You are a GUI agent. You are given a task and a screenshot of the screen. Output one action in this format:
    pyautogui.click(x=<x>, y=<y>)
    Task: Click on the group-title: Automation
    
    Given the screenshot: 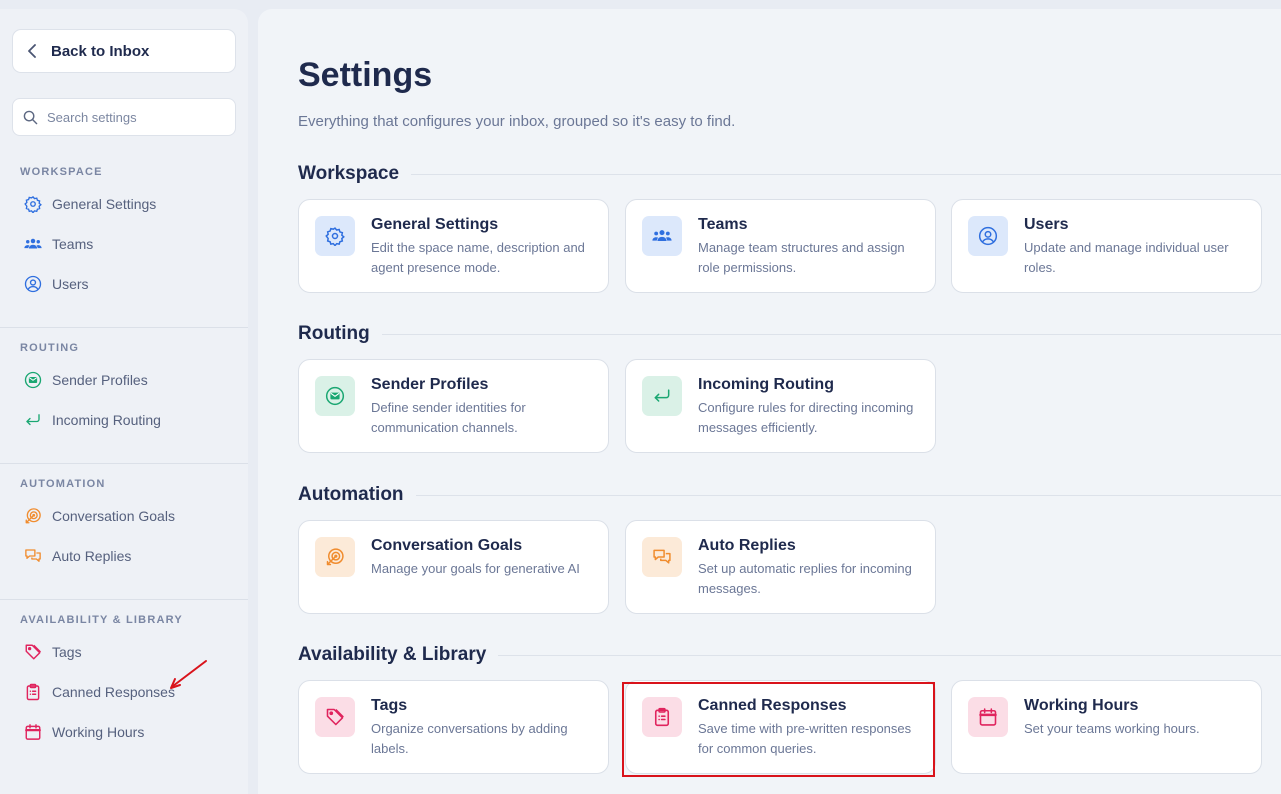 What is the action you would take?
    pyautogui.click(x=351, y=494)
    